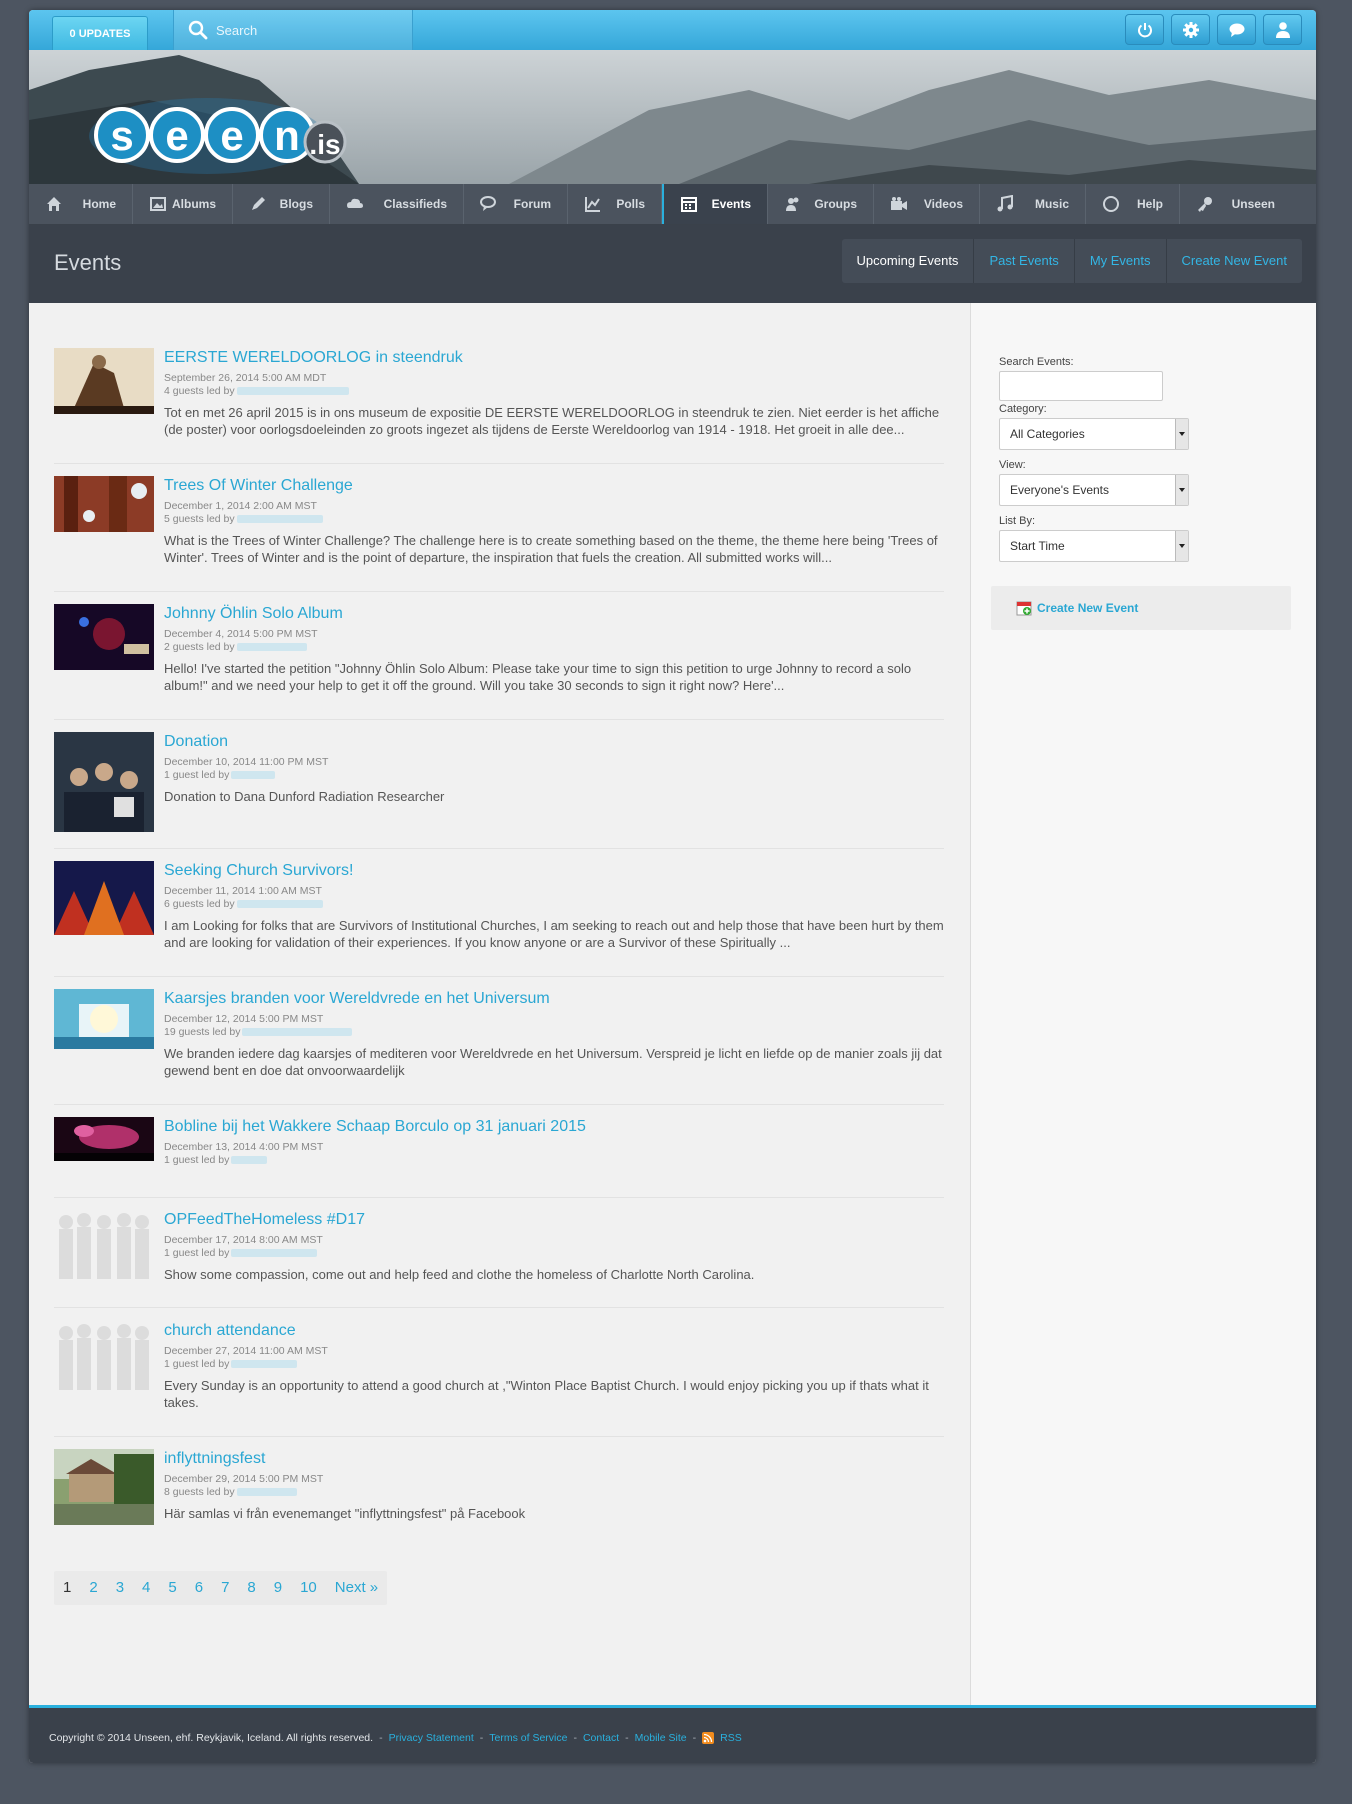 The height and width of the screenshot is (1804, 1352). I want to click on page-link: 10, so click(308, 1588).